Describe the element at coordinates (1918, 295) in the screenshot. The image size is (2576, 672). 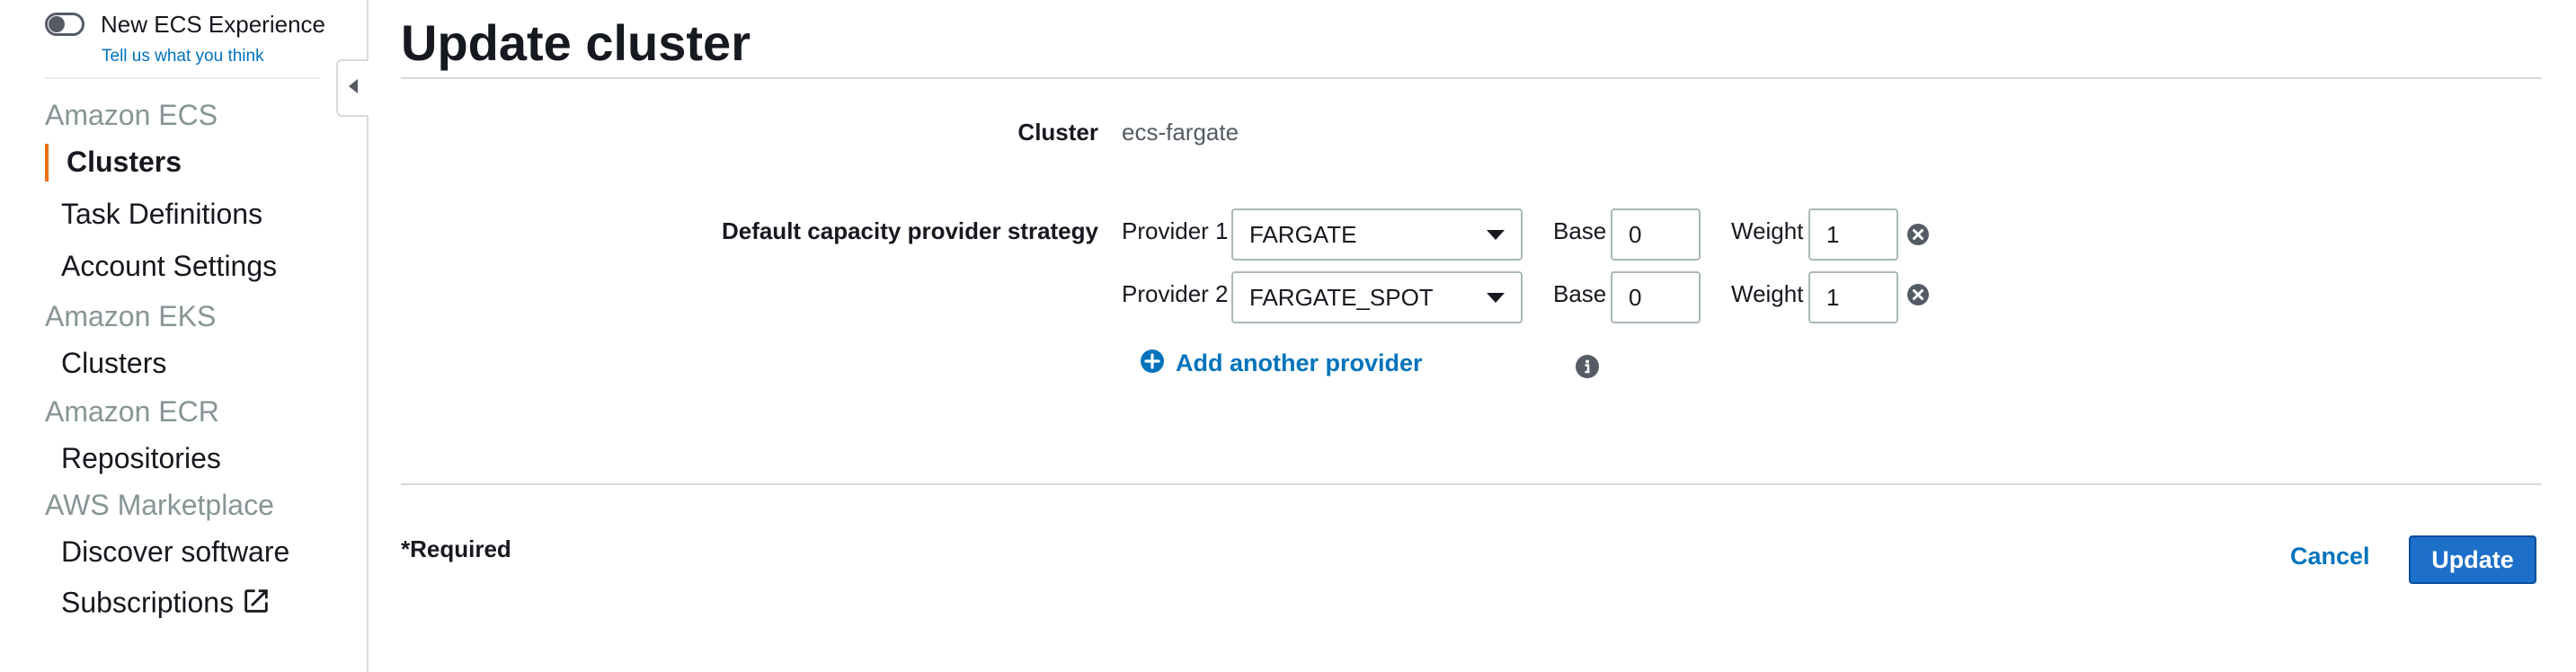
I see `remove-provider-2-icon` at that location.